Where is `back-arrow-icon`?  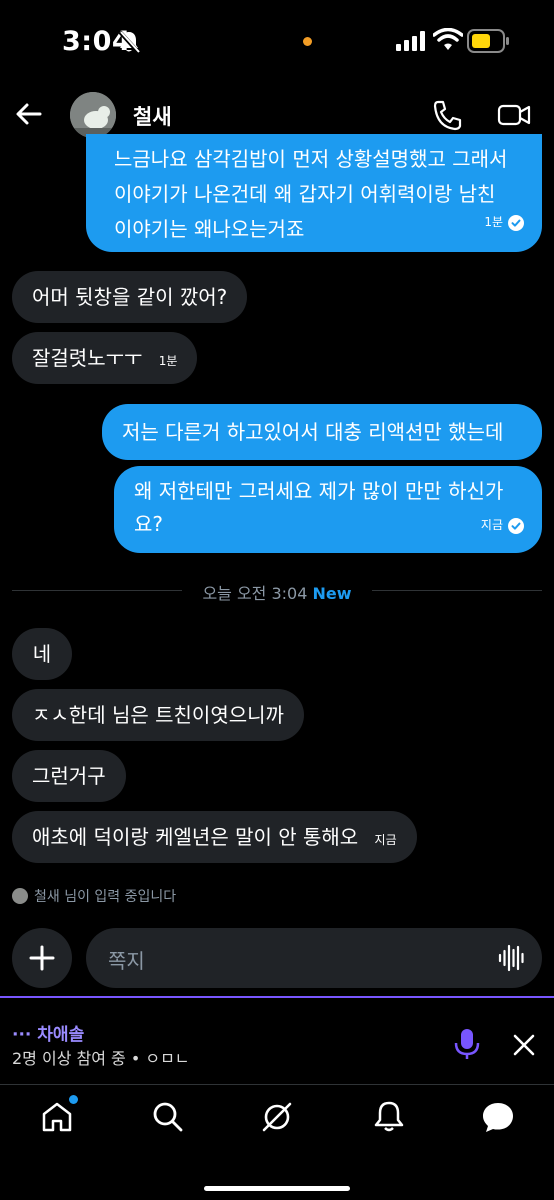 back-arrow-icon is located at coordinates (29, 114).